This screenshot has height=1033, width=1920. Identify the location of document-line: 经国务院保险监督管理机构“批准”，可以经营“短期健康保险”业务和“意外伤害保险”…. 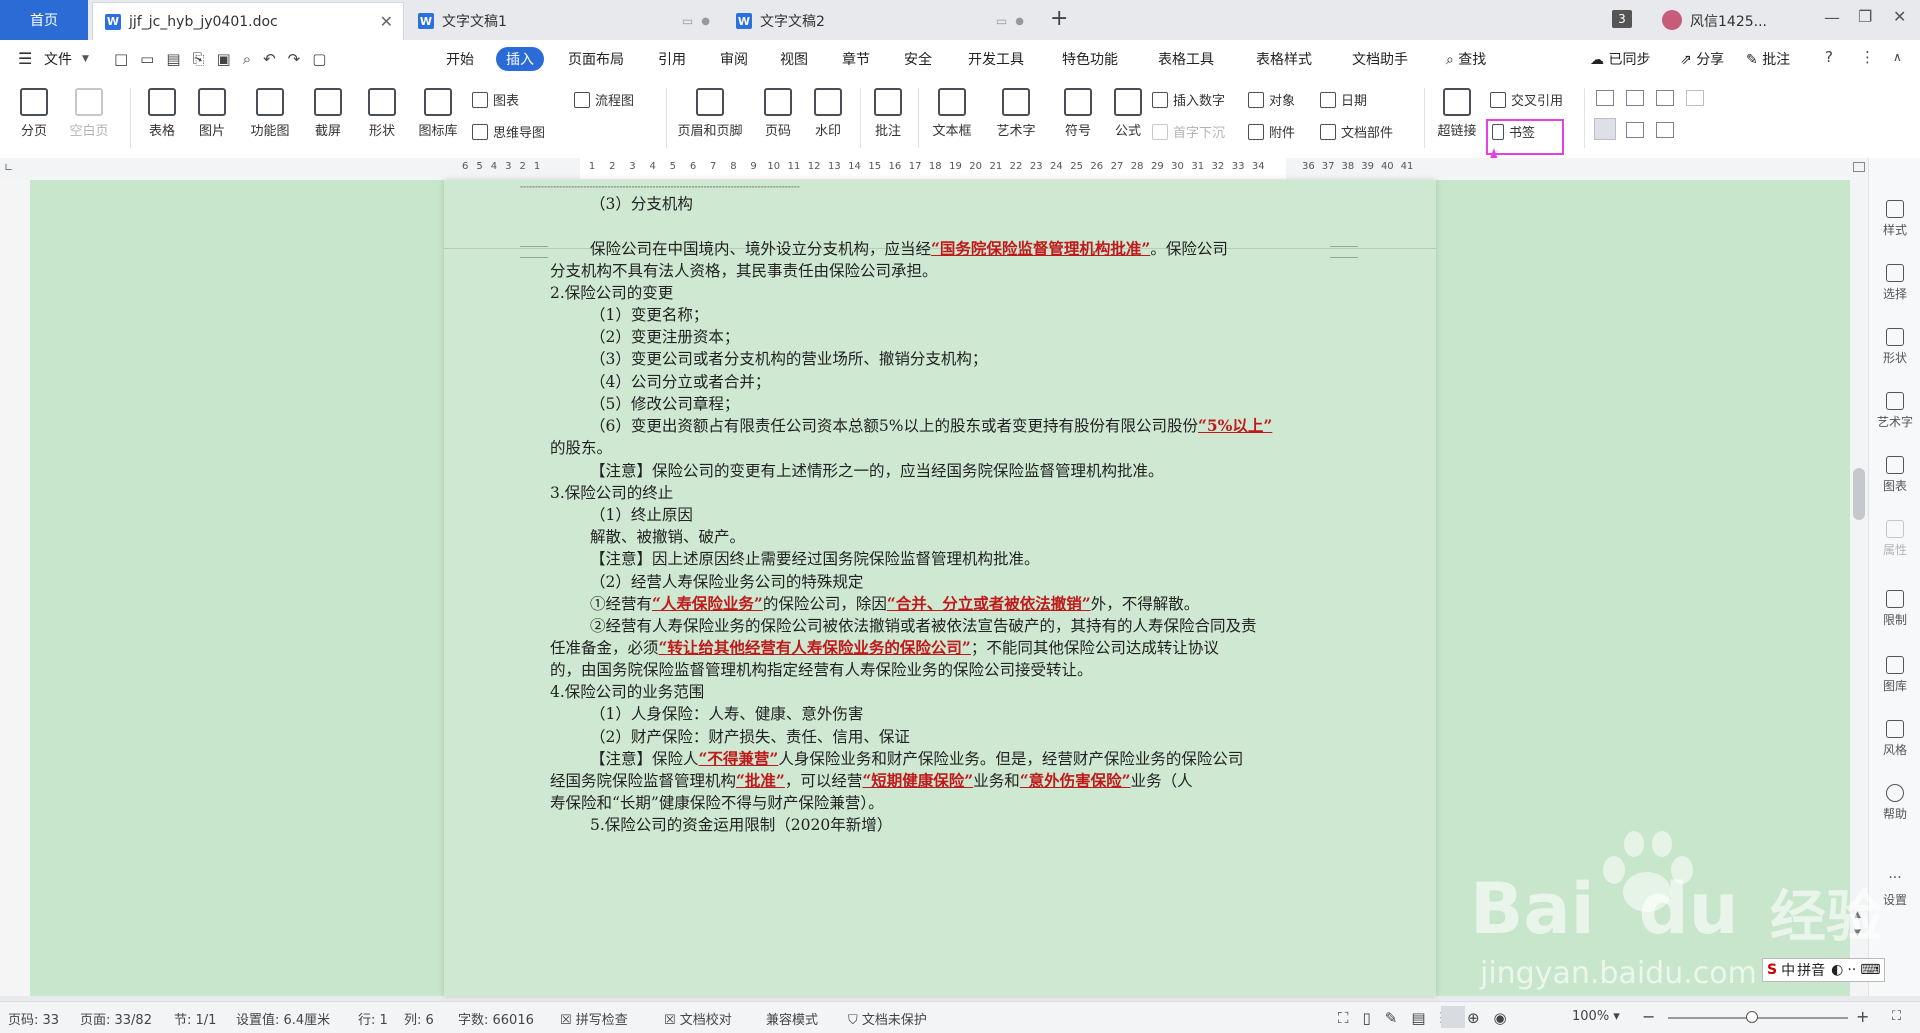
(871, 780).